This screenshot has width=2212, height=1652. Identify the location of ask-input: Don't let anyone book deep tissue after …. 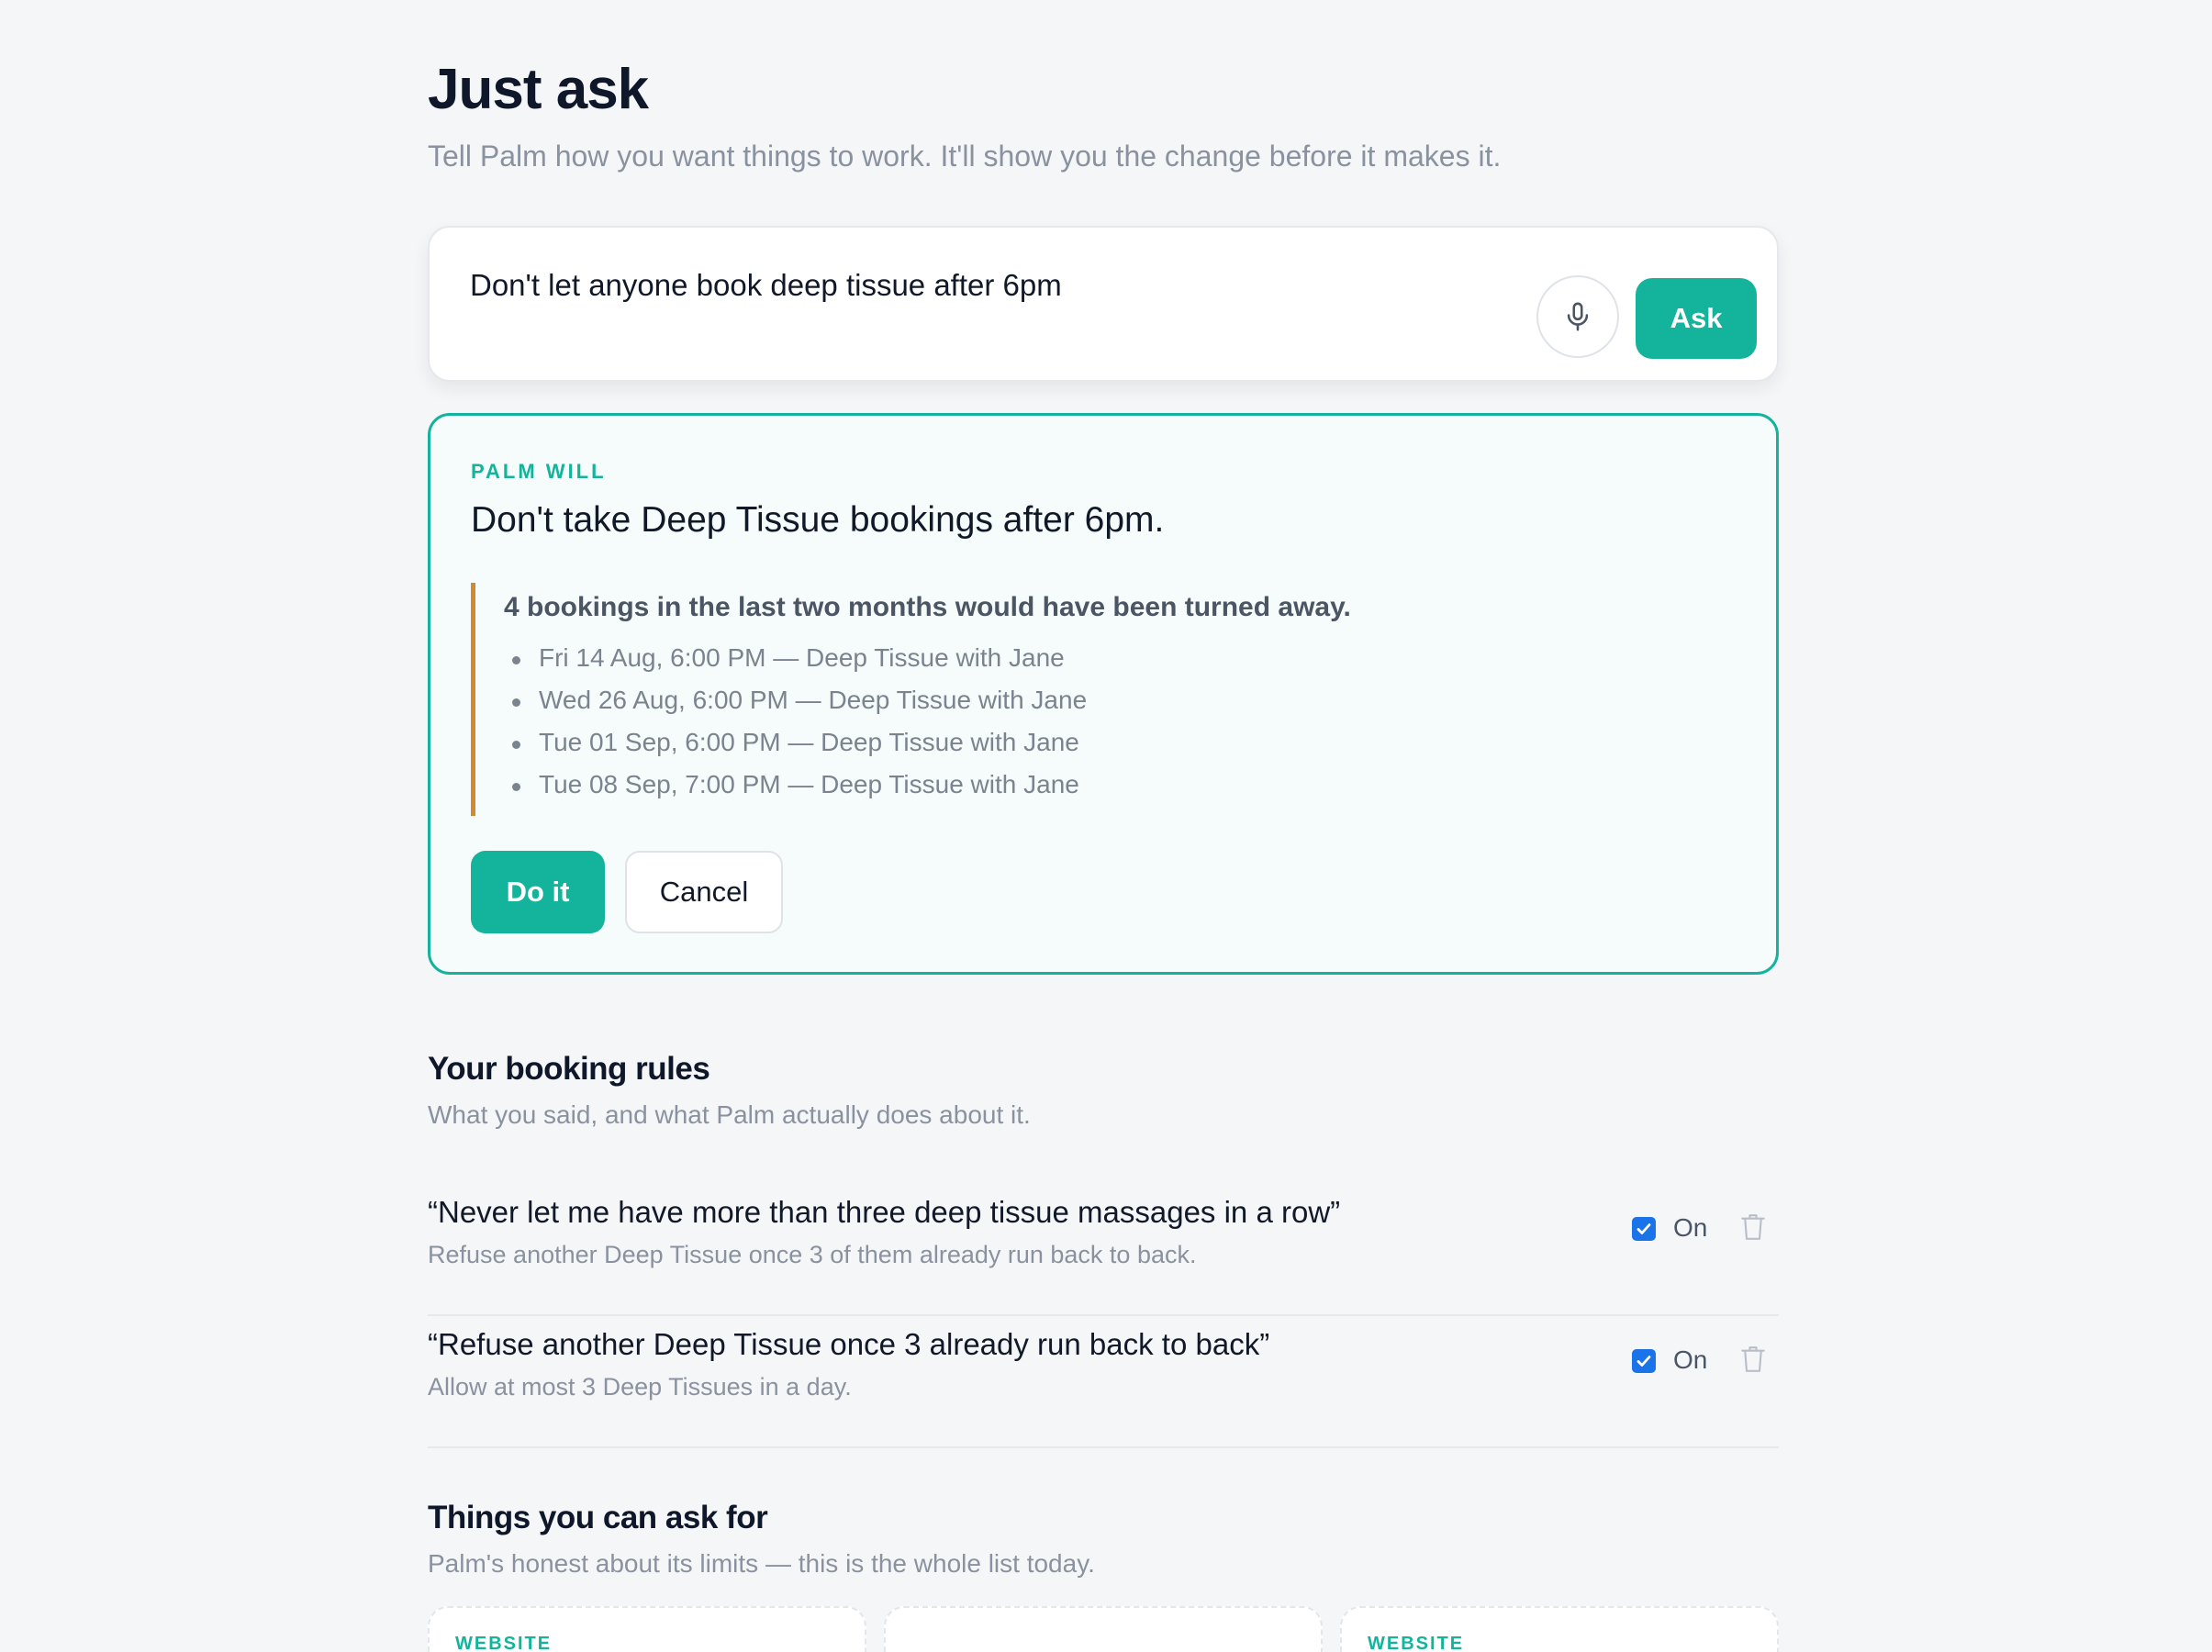
(766, 286).